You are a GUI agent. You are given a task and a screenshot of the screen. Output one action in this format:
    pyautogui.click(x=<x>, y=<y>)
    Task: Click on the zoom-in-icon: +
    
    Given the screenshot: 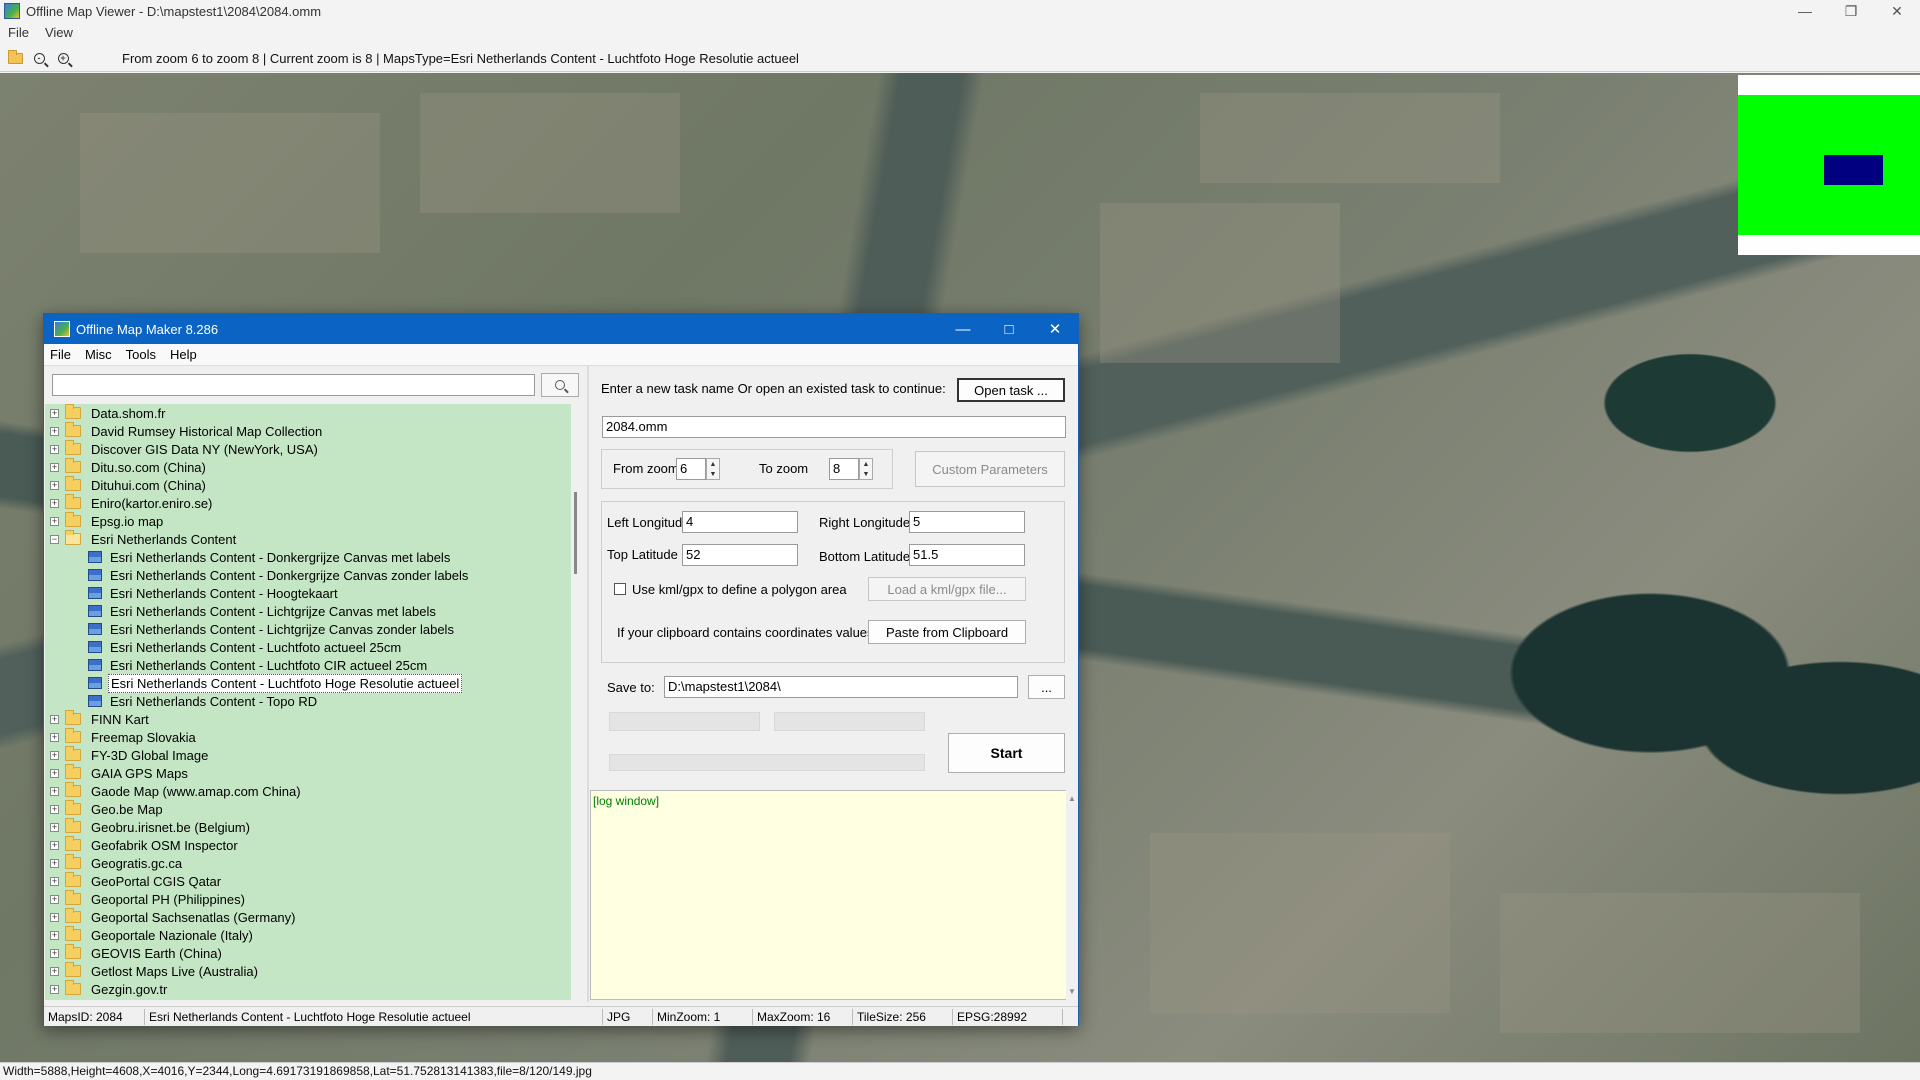 What is the action you would take?
    pyautogui.click(x=63, y=59)
    